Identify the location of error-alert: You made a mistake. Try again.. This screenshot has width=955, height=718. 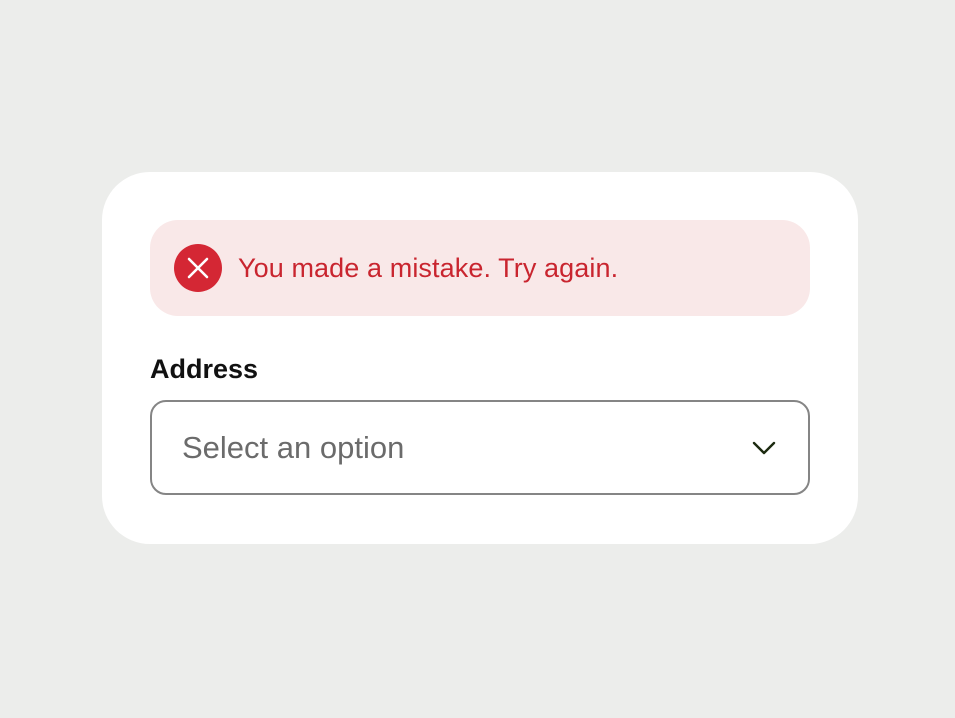
(480, 268).